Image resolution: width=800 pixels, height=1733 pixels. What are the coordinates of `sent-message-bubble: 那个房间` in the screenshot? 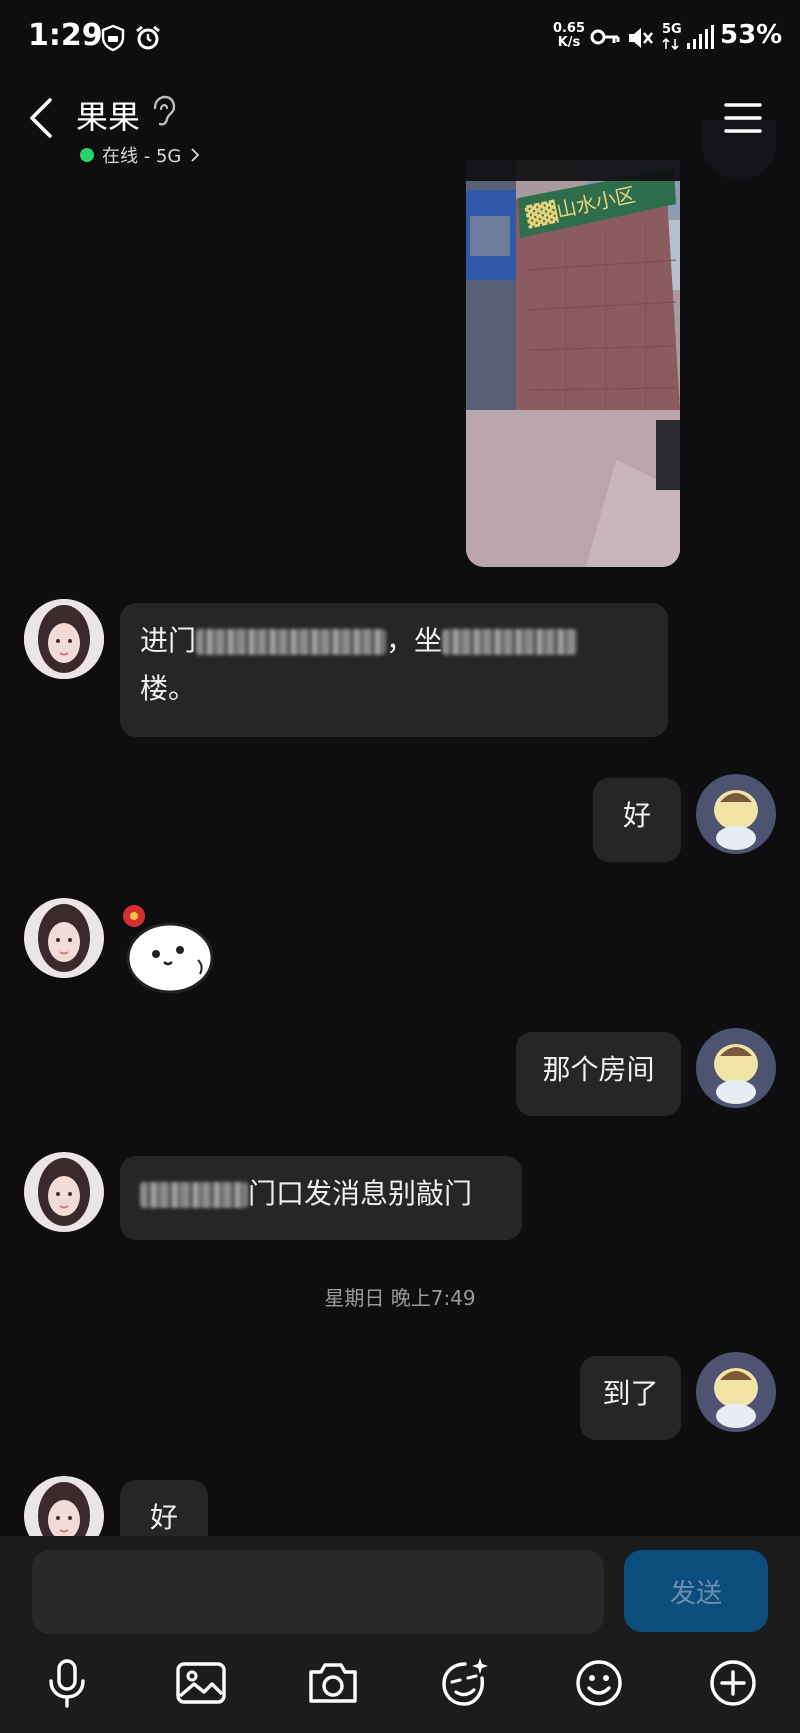 It's located at (598, 1074).